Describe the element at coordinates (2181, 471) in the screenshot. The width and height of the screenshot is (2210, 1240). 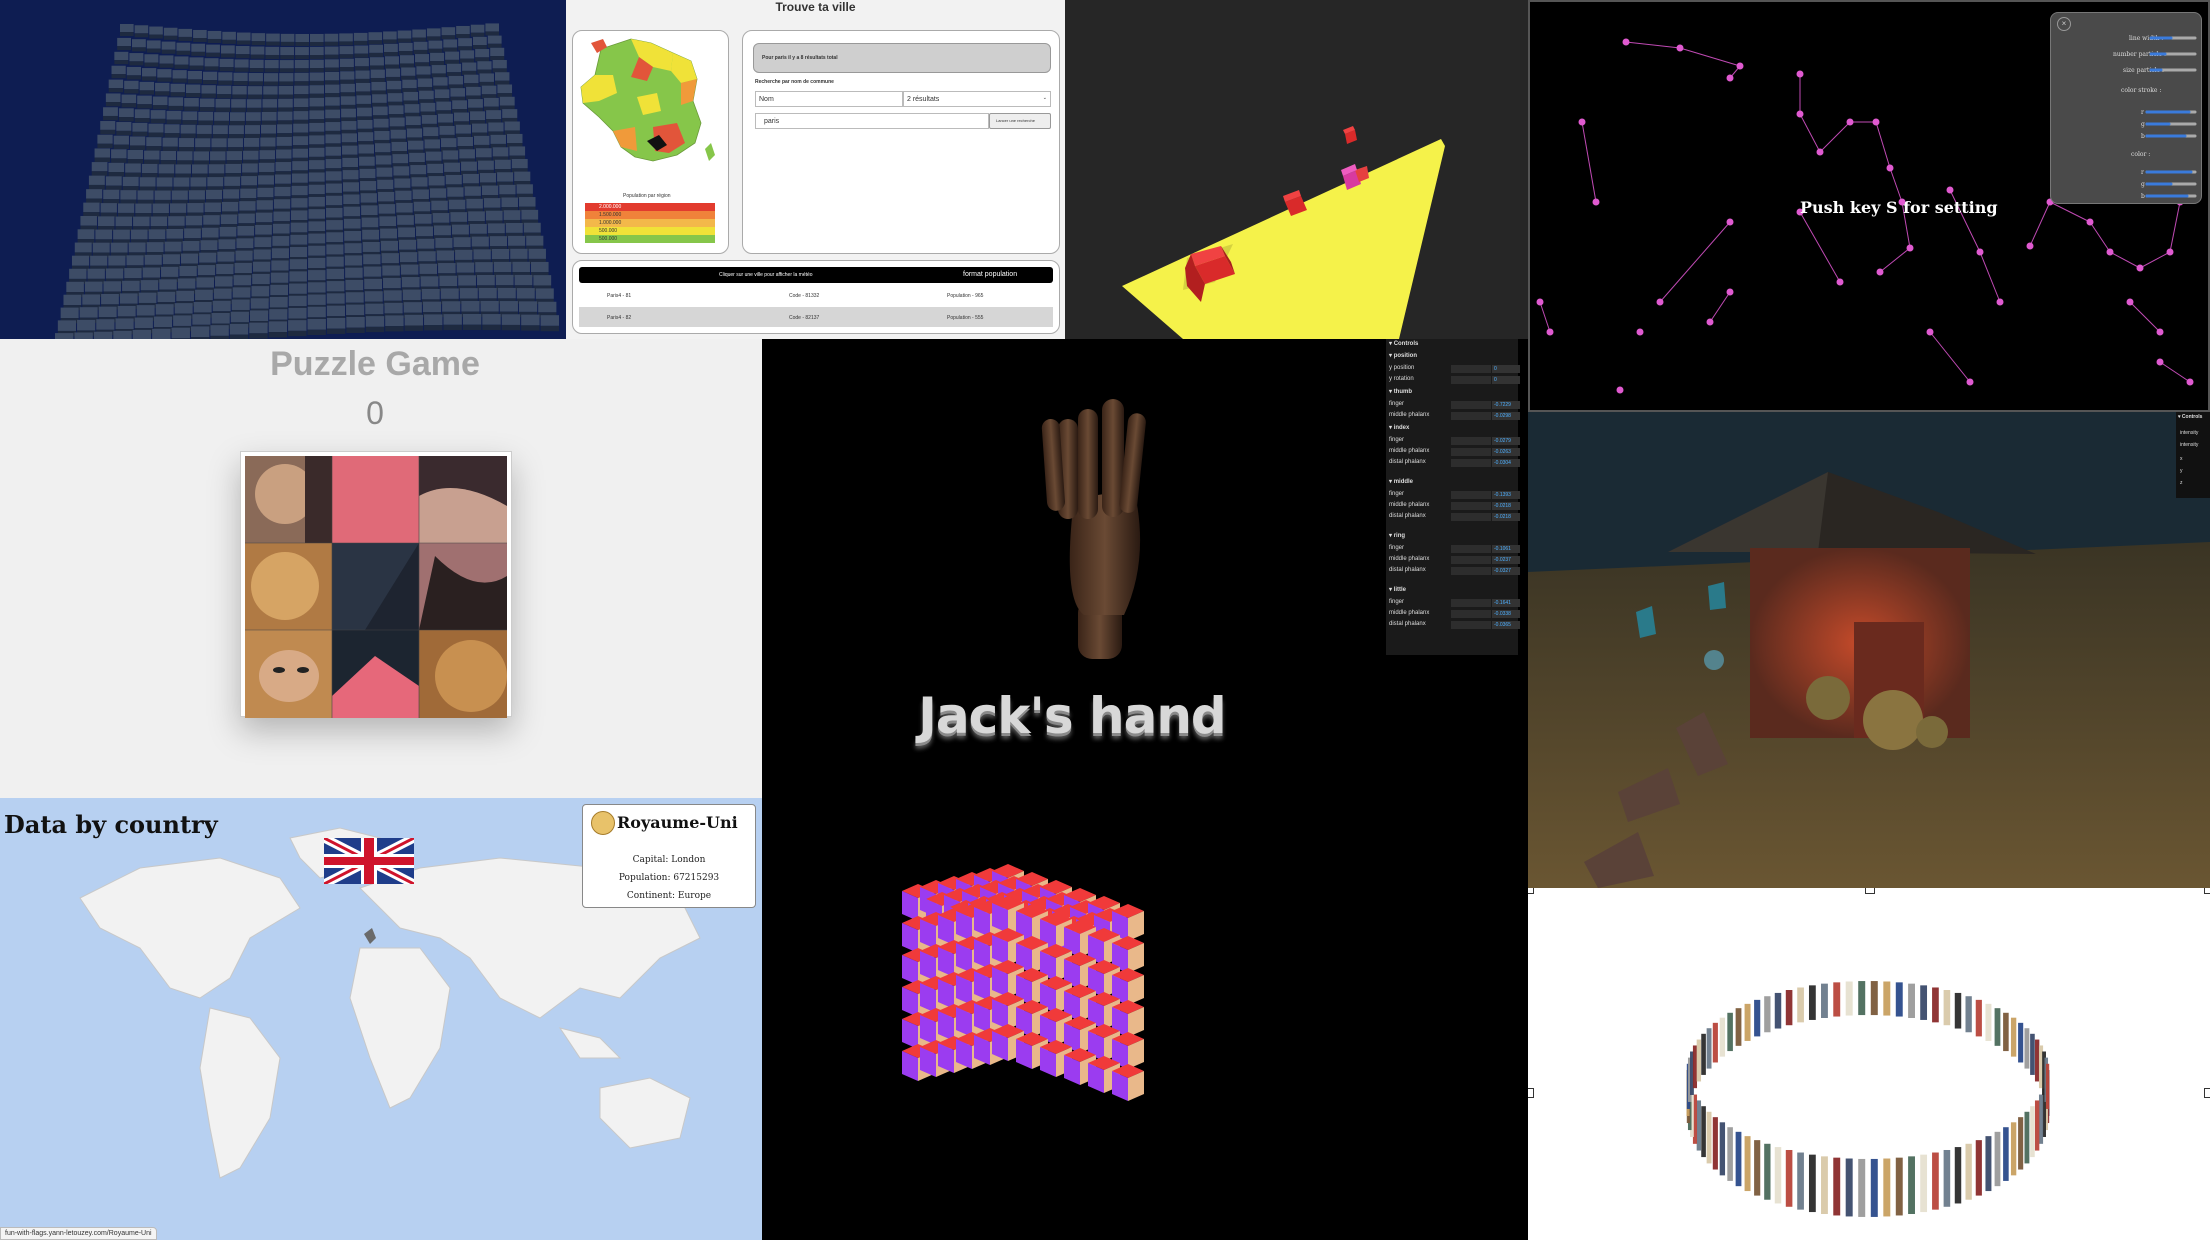
I see `control-y: y` at that location.